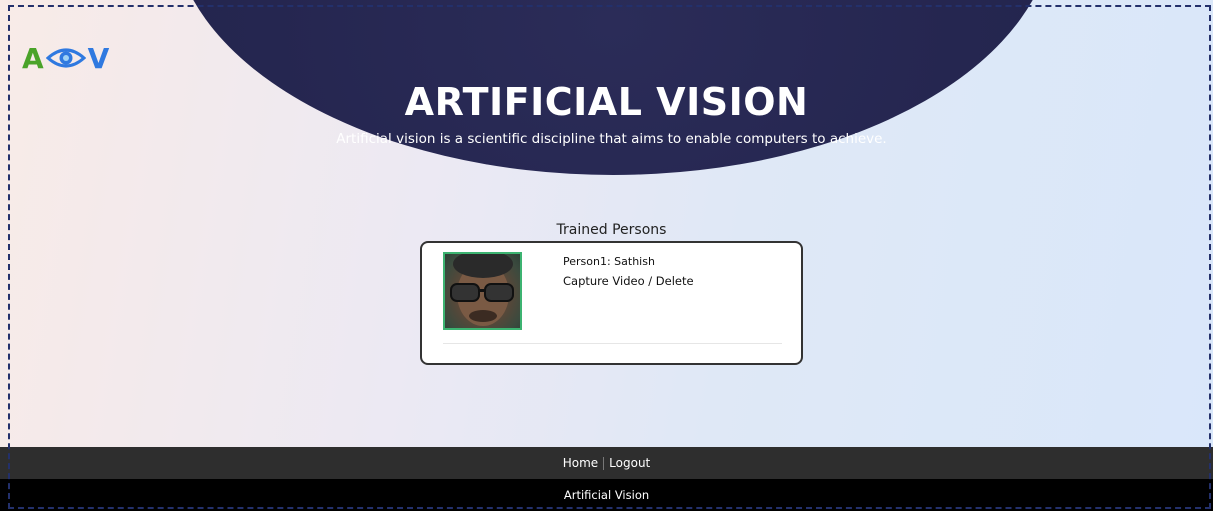 The image size is (1213, 511). What do you see at coordinates (612, 343) in the screenshot?
I see `card-divider` at bounding box center [612, 343].